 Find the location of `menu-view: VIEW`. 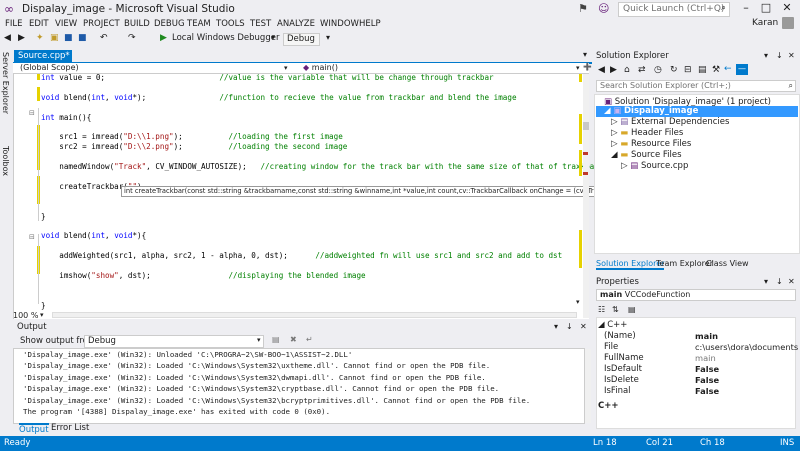

menu-view: VIEW is located at coordinates (66, 24).